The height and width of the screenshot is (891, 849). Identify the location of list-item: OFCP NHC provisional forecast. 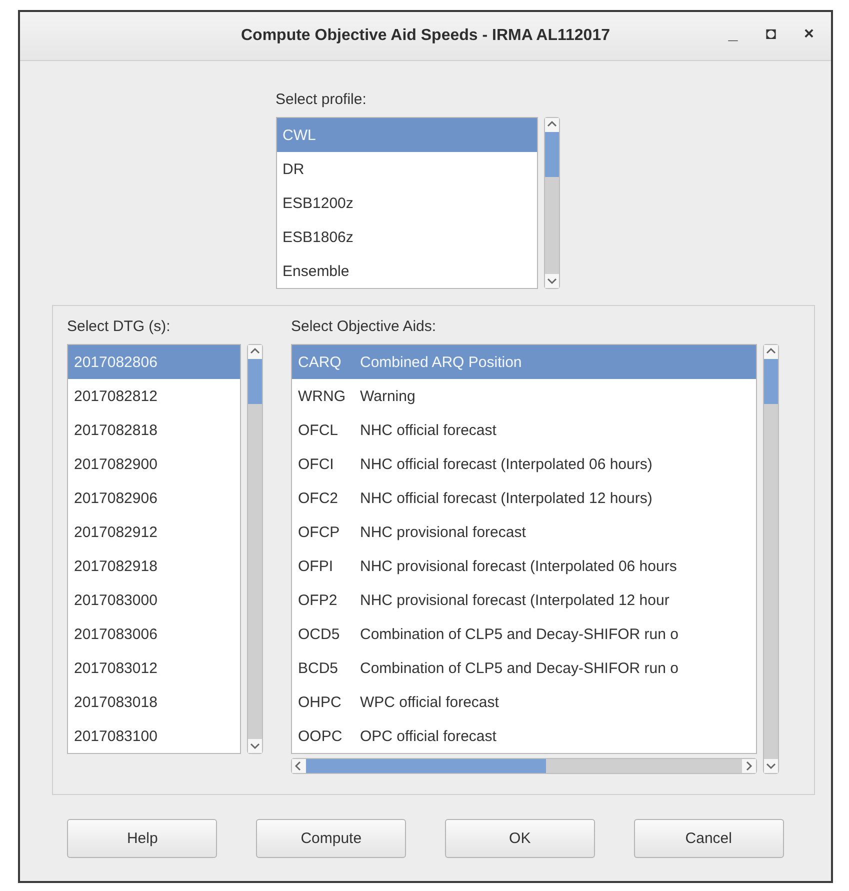
(524, 532).